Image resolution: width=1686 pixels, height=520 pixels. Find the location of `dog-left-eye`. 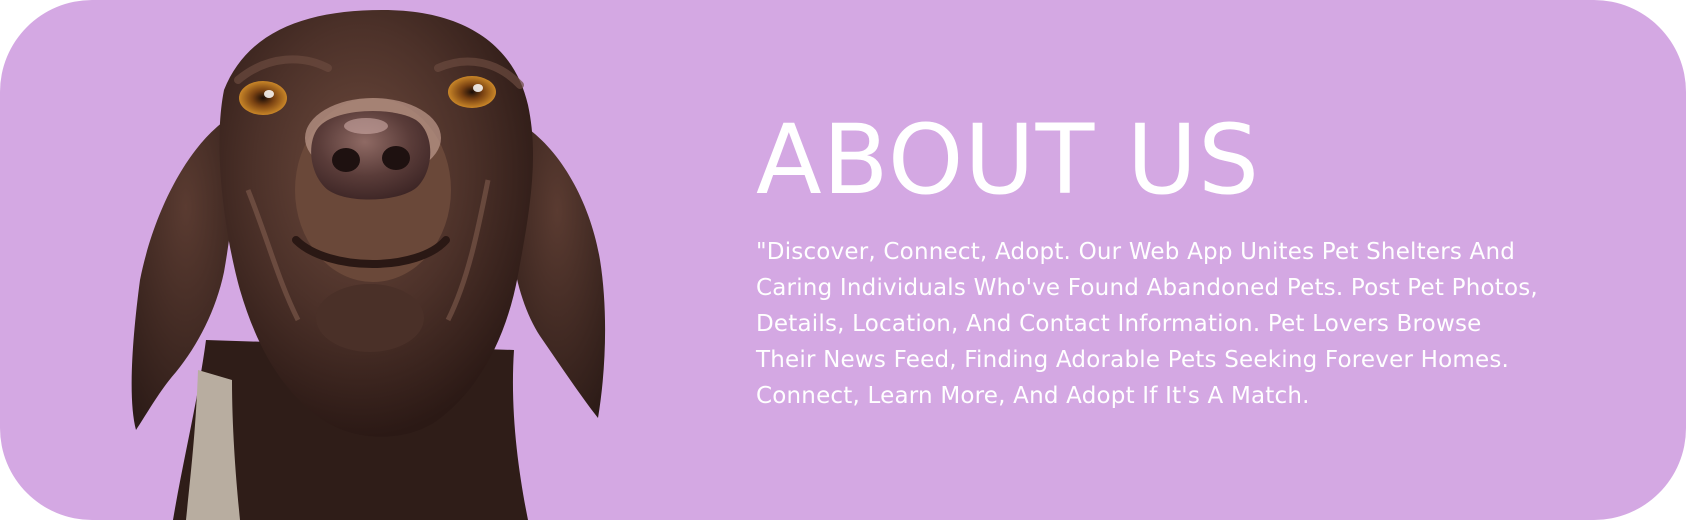

dog-left-eye is located at coordinates (263, 98).